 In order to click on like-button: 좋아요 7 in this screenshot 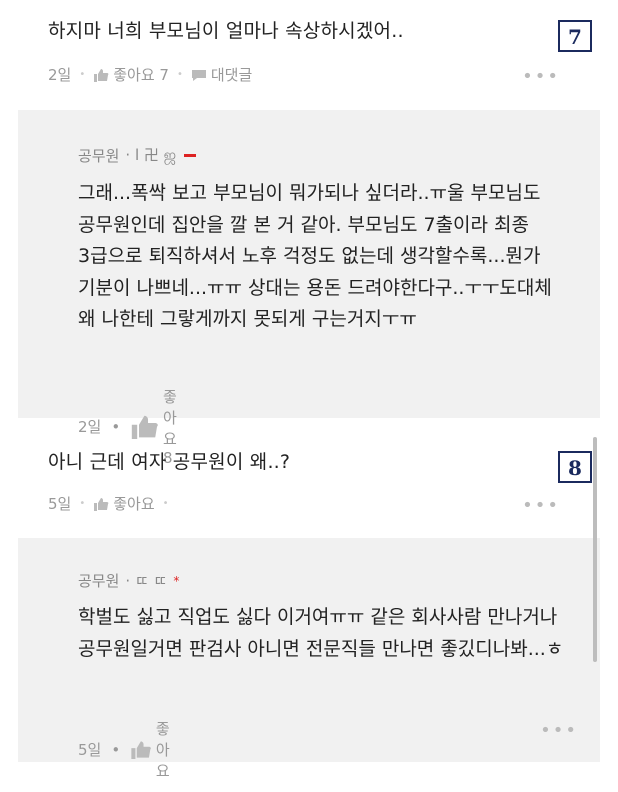, I will do `click(131, 74)`.